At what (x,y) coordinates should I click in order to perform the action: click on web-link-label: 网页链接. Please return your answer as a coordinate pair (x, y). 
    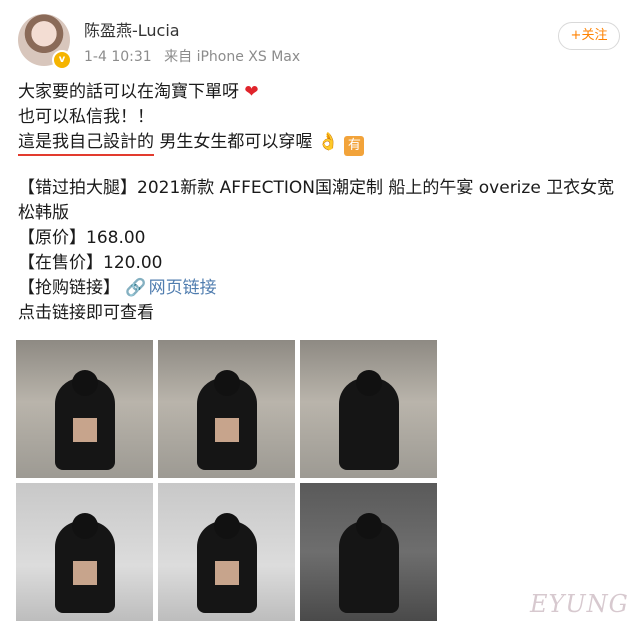
    Looking at the image, I should click on (182, 288).